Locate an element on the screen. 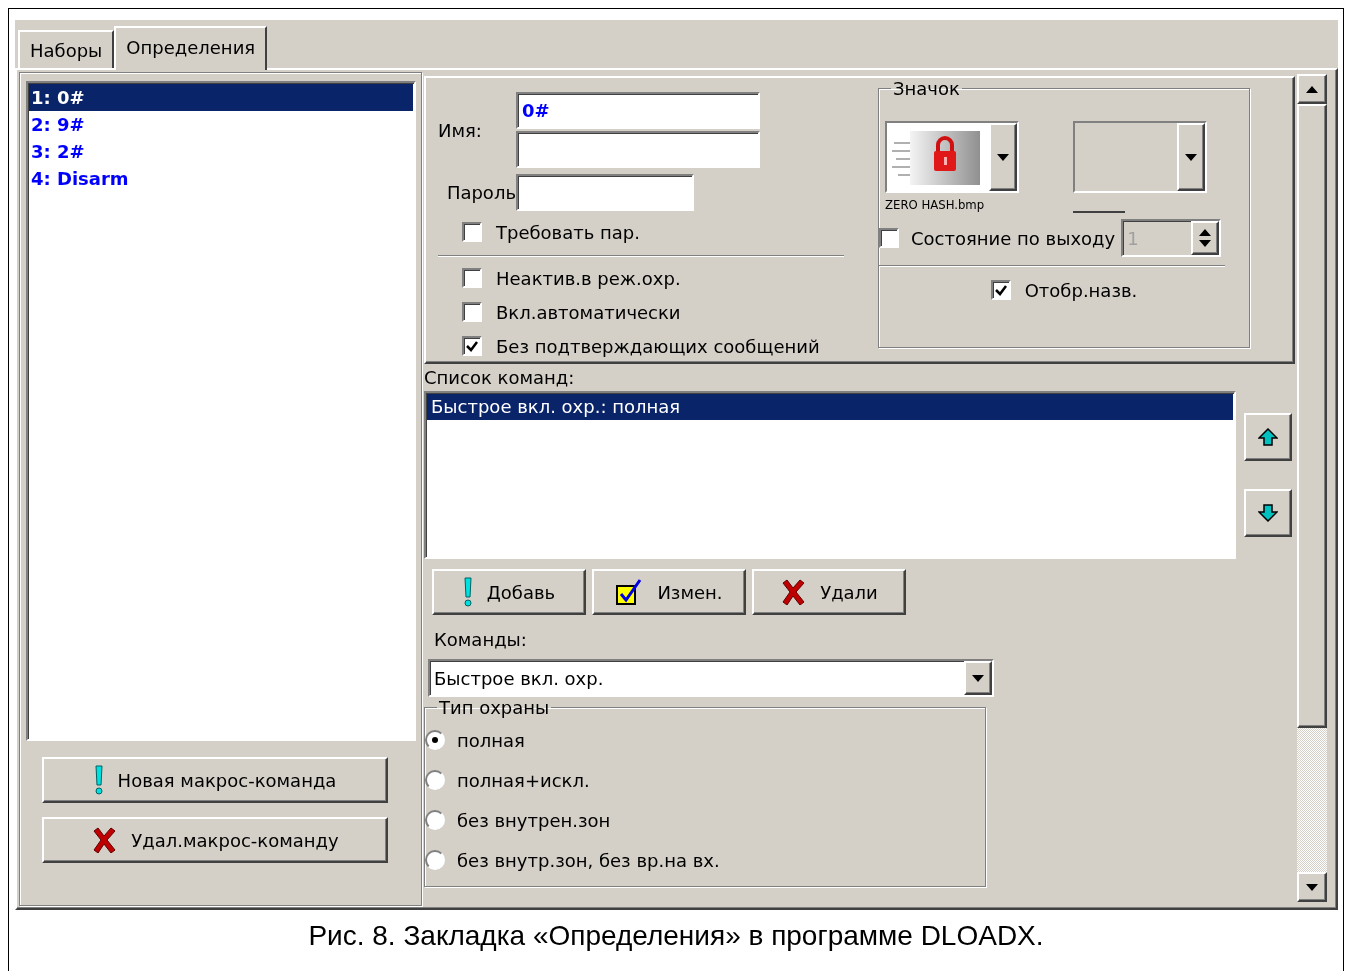 The image size is (1346, 971). tab: Определения is located at coordinates (191, 48).